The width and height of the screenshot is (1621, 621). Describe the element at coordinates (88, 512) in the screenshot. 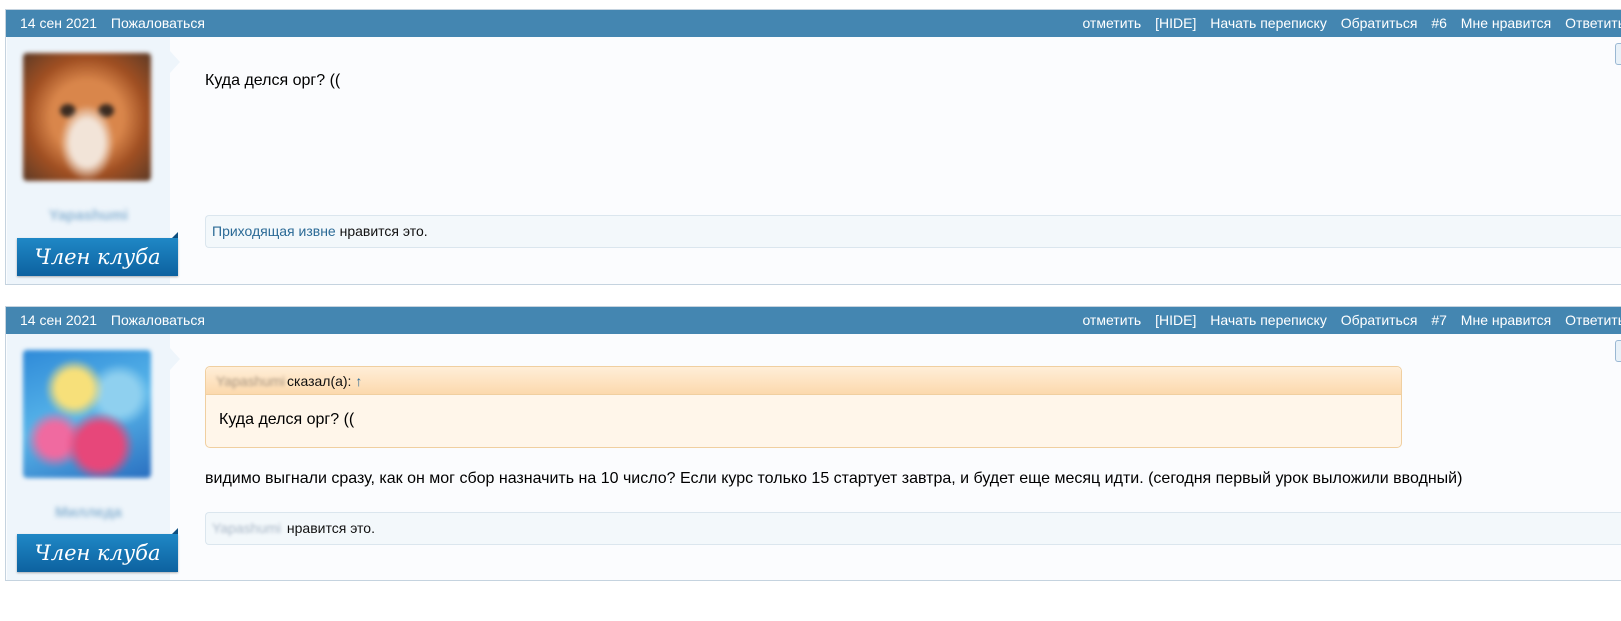

I see `author-name: Милледа` at that location.